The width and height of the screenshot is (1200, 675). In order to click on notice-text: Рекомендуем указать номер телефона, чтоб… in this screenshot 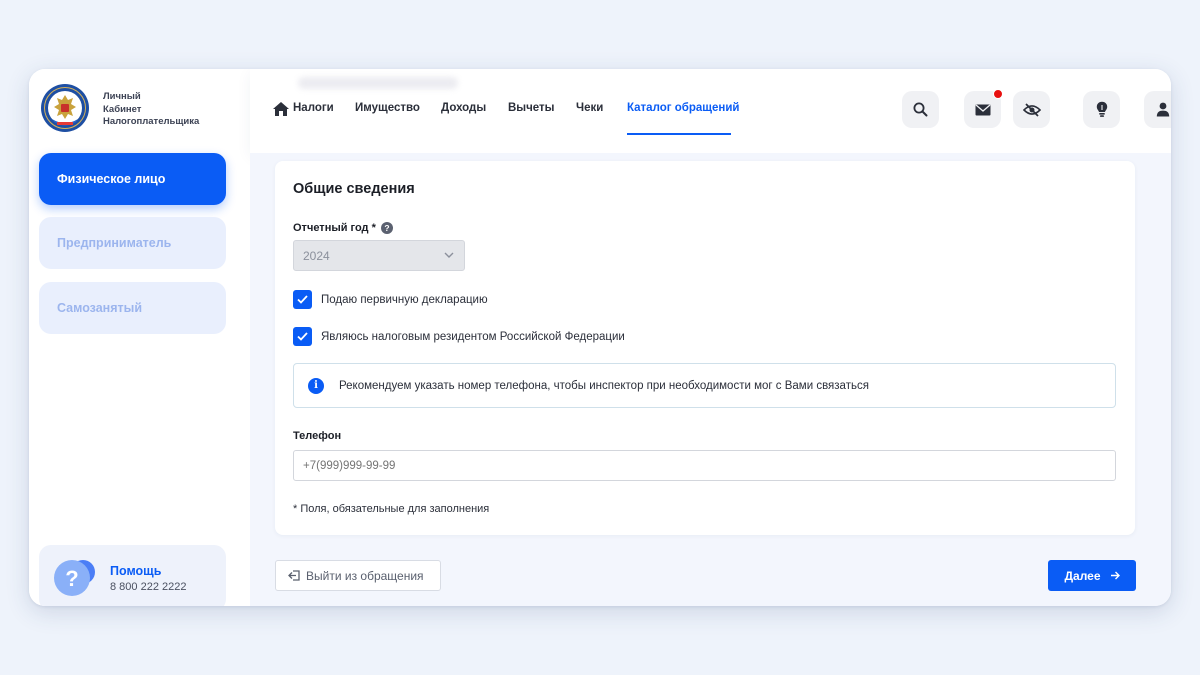, I will do `click(604, 385)`.